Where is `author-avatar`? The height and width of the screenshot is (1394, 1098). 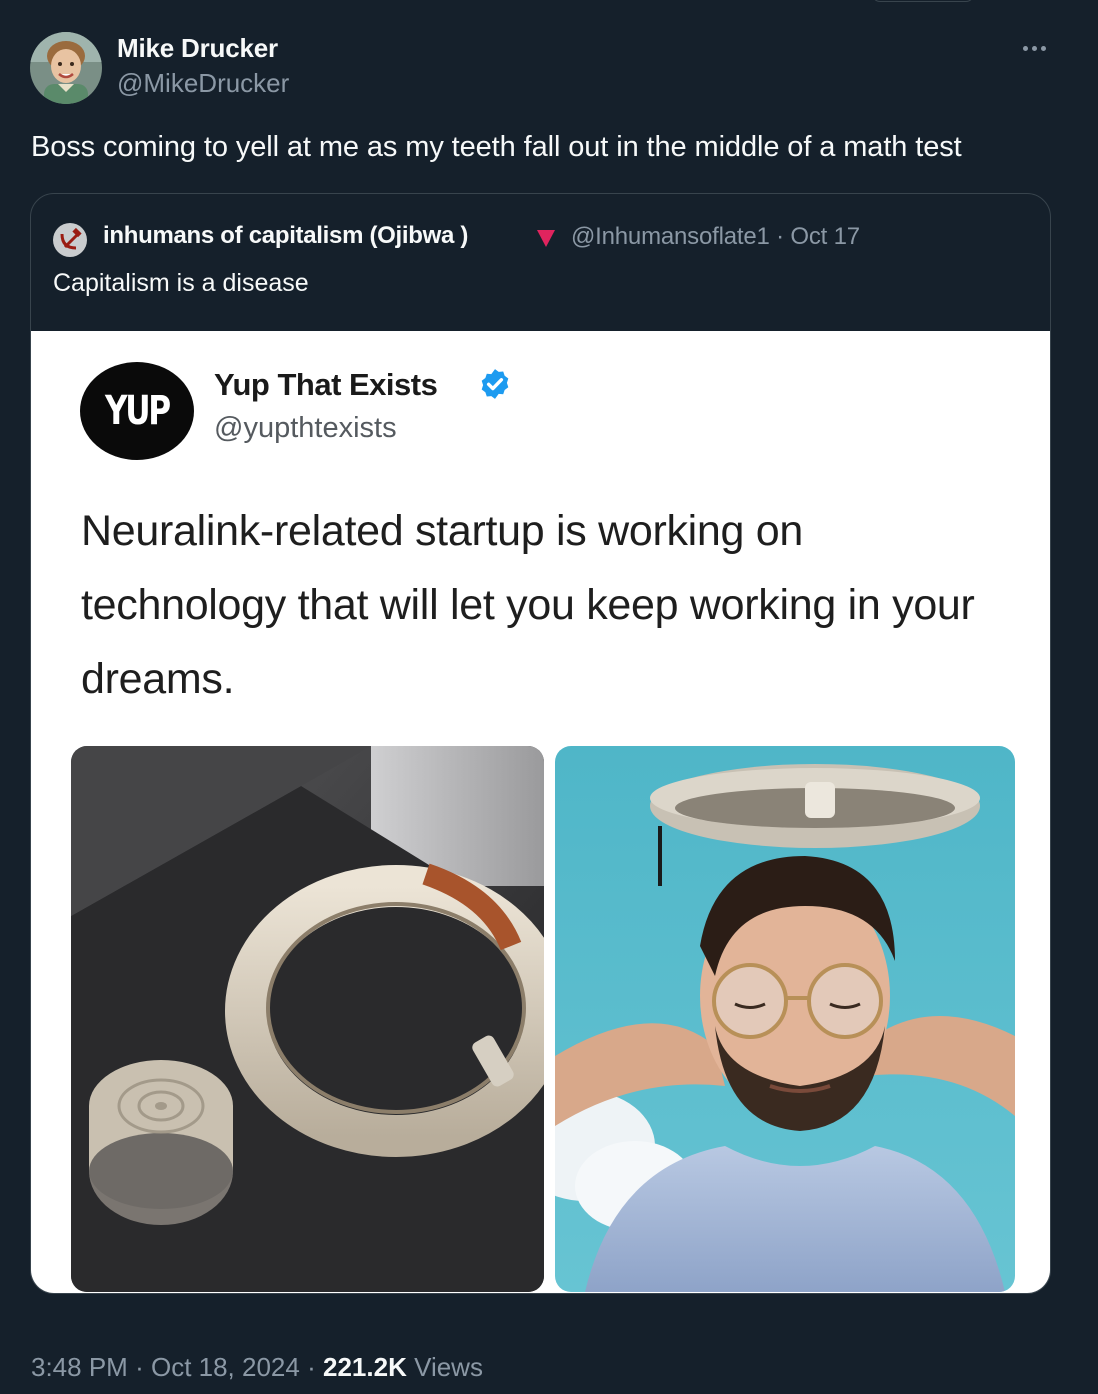
author-avatar is located at coordinates (66, 68).